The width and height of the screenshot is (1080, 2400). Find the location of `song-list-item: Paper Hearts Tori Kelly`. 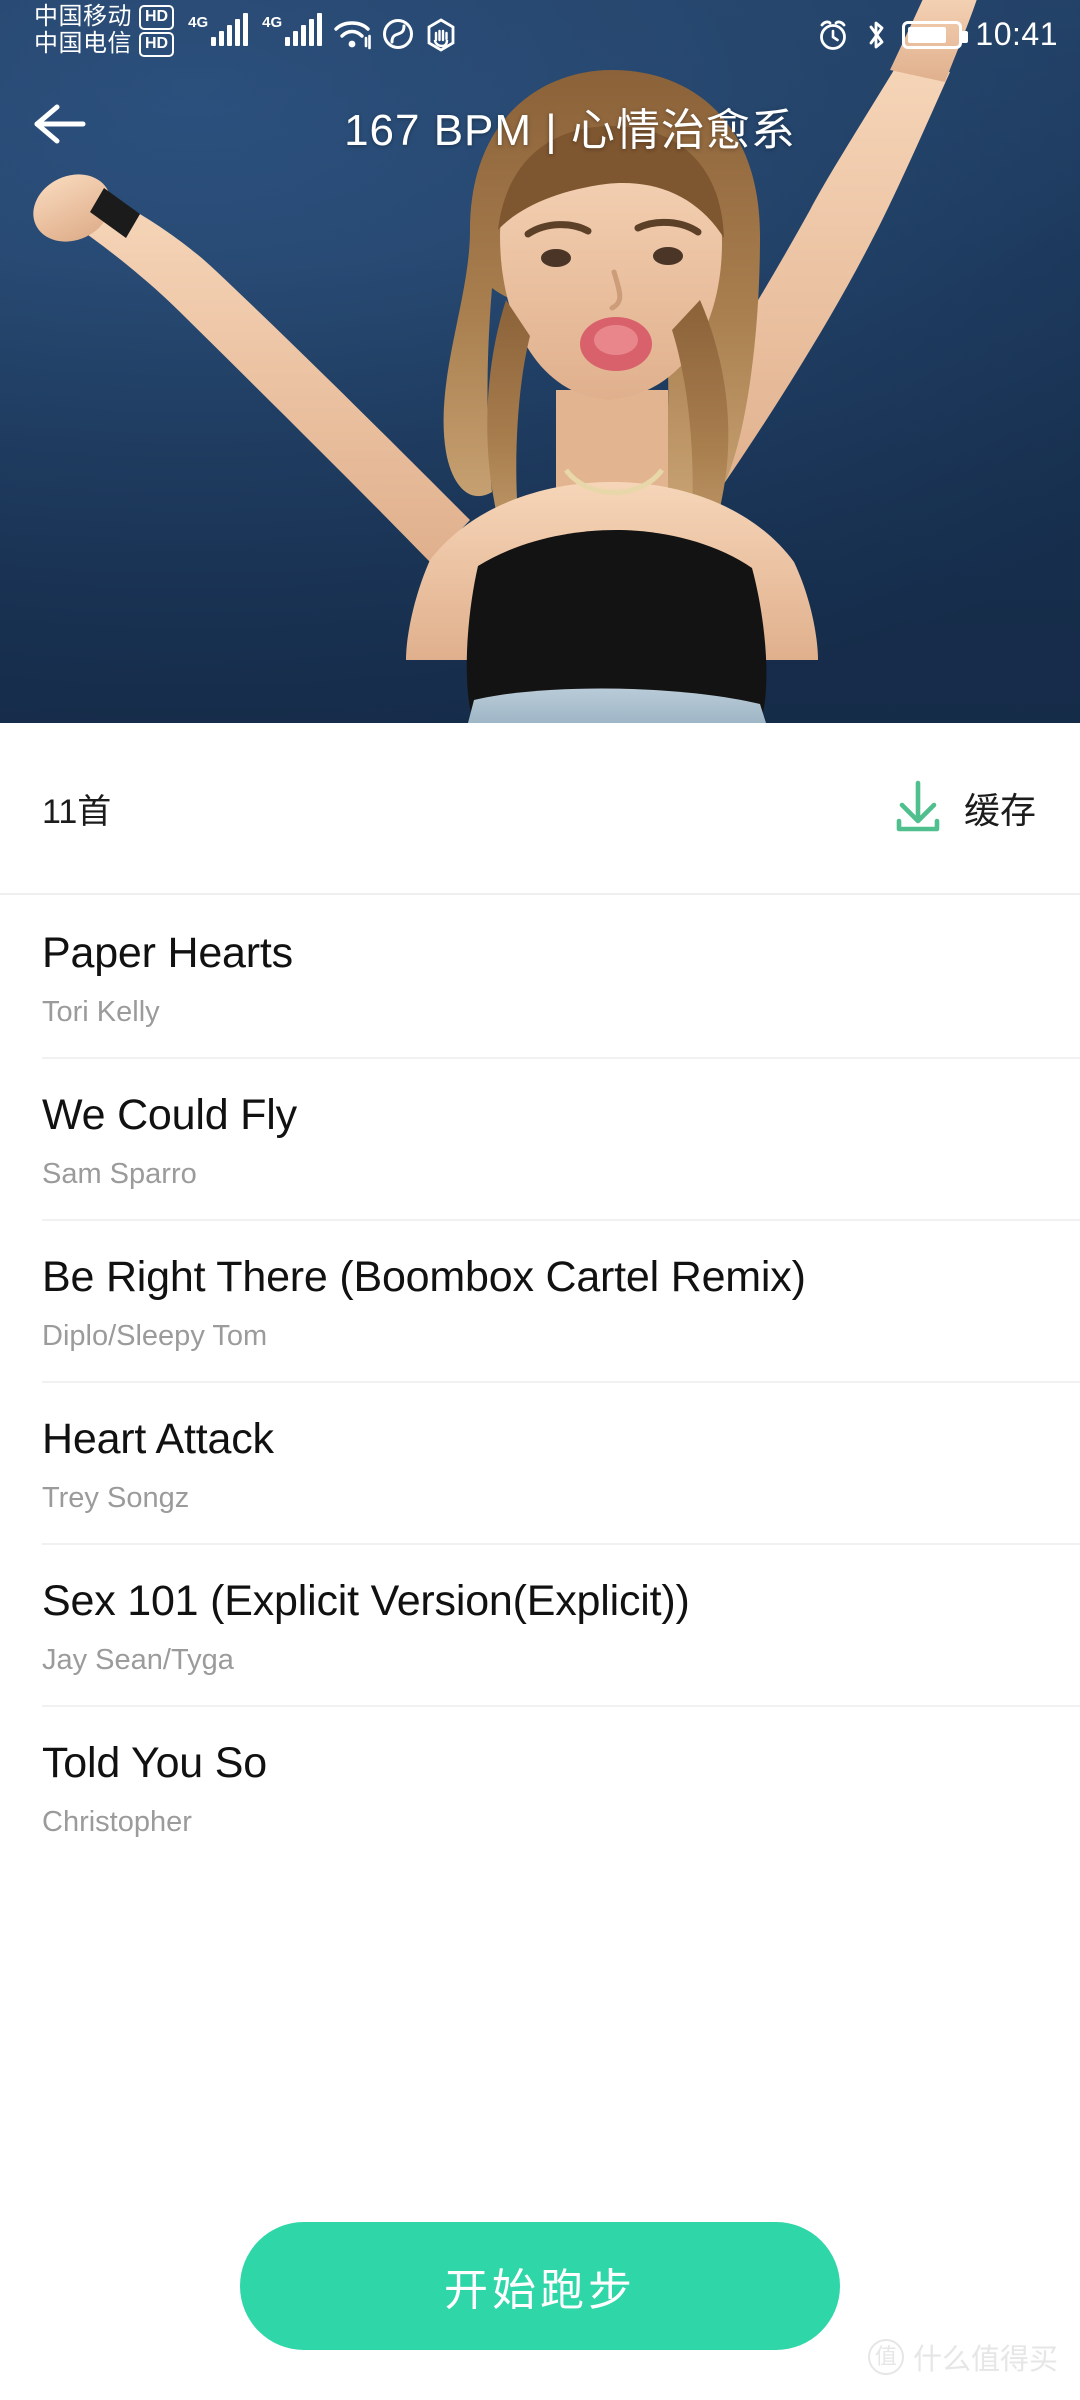

song-list-item: Paper Hearts Tori Kelly is located at coordinates (540, 976).